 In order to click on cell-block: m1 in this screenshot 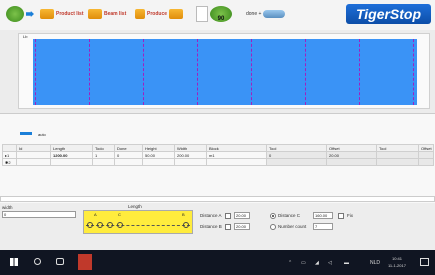, I will do `click(236, 155)`.